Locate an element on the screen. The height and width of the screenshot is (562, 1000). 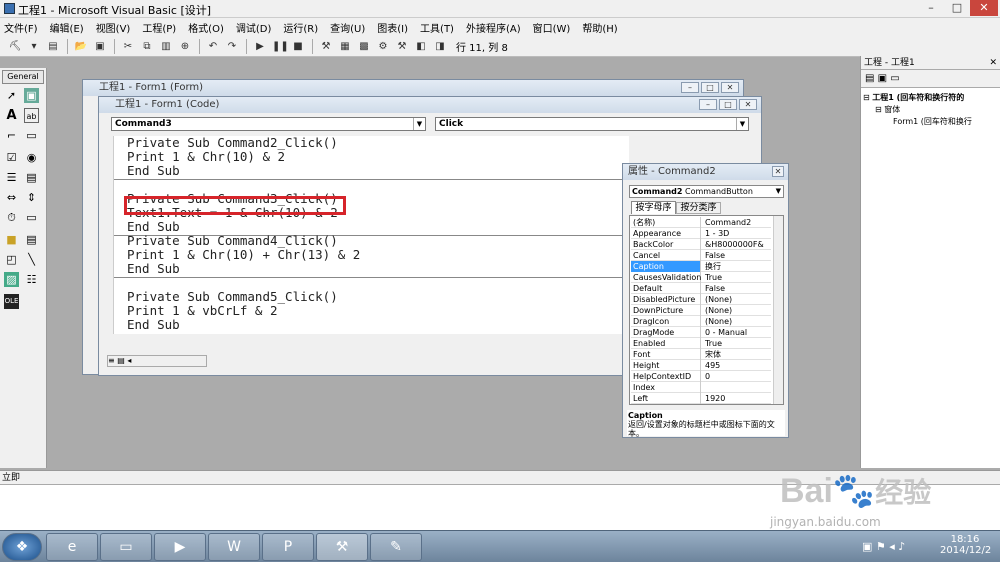
view-code-icon: ▤ is located at coordinates (869, 78).